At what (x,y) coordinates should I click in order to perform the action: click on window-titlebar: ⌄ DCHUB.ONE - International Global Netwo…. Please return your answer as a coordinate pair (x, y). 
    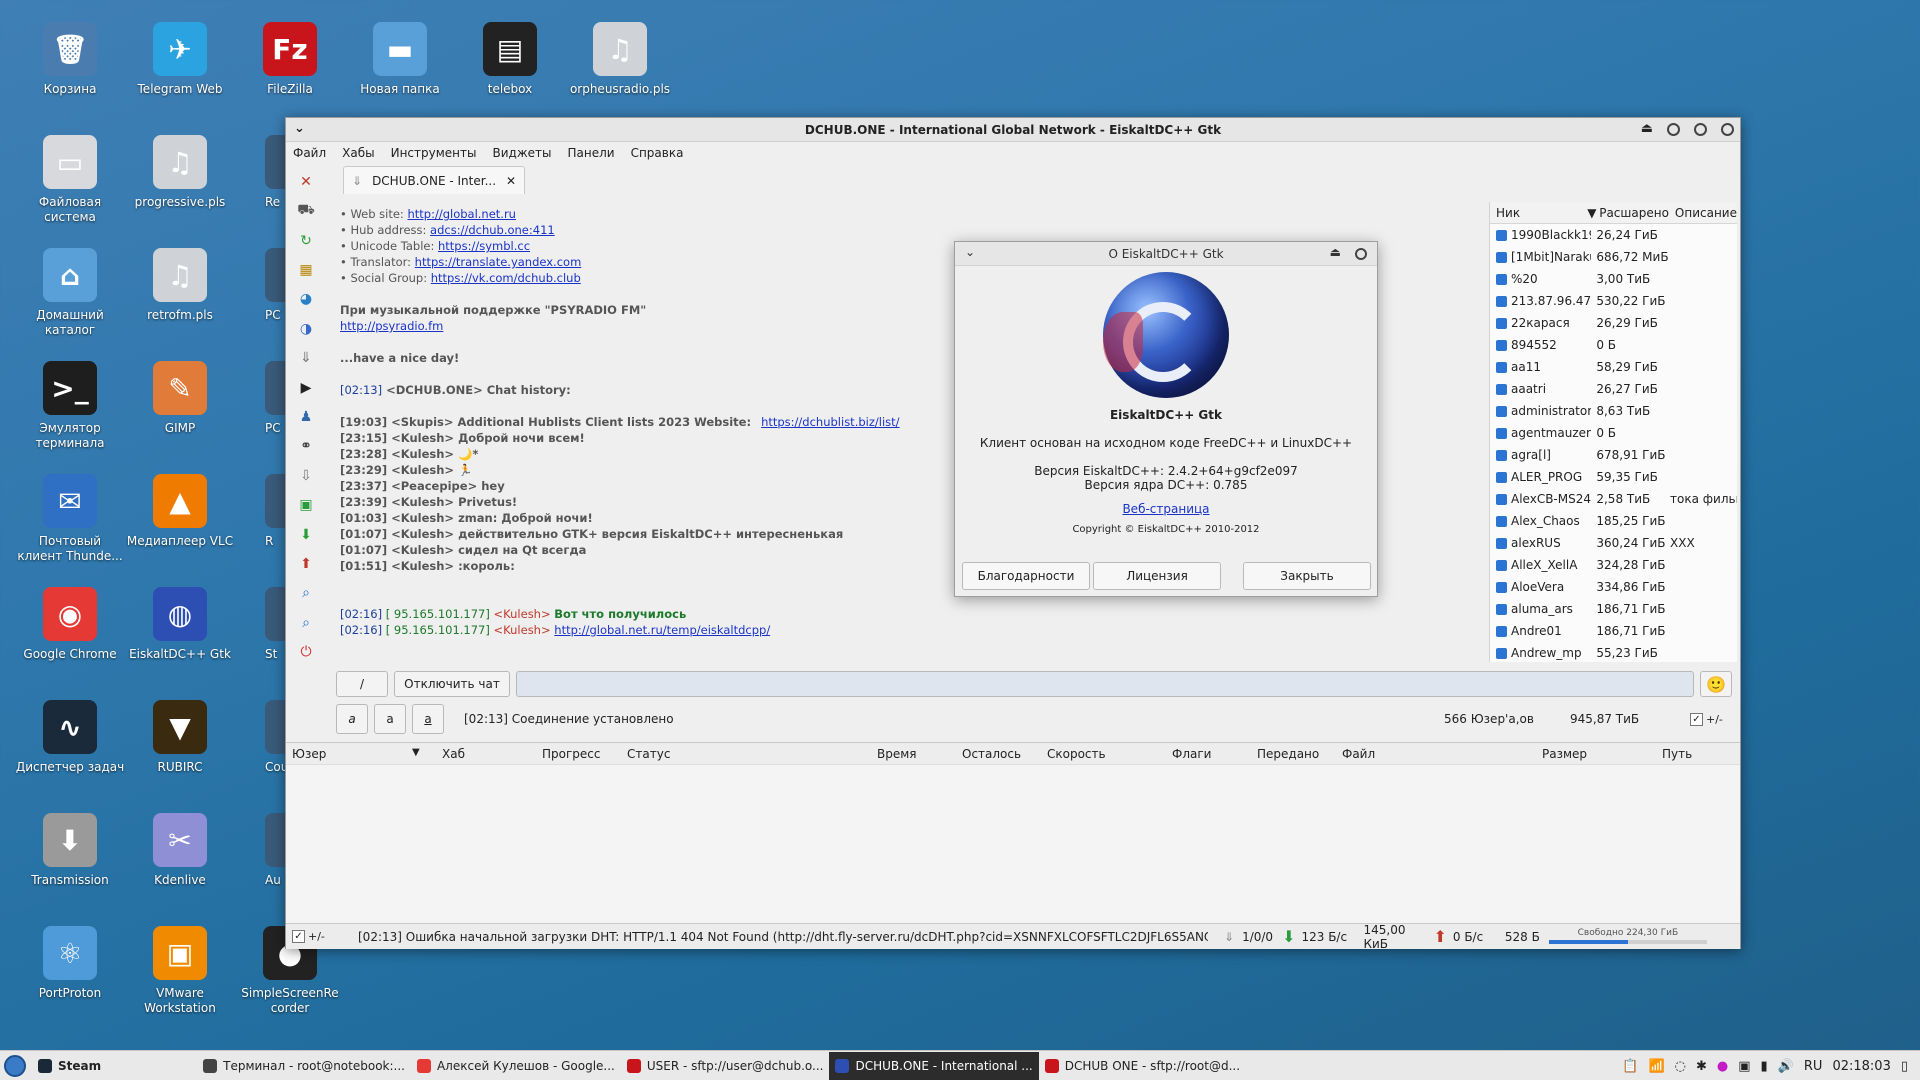
    Looking at the image, I should click on (1013, 130).